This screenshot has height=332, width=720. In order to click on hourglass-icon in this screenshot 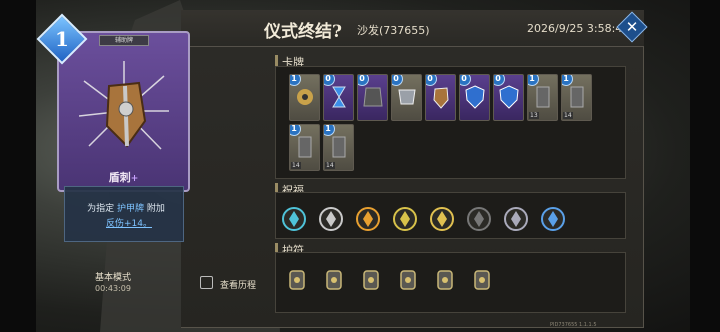, I will do `click(339, 97)`.